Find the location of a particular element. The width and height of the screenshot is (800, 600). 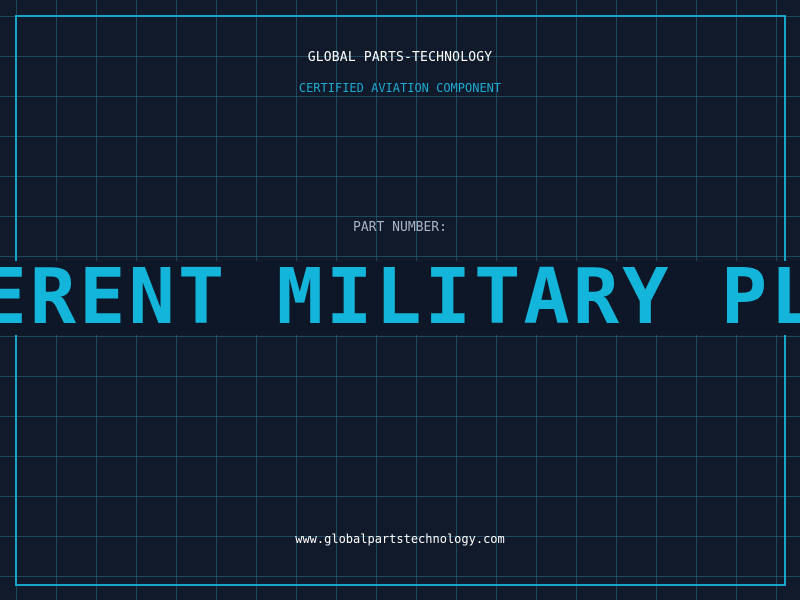

company-name: GLOBAL PARTS-TECHNOLOGY is located at coordinates (400, 57).